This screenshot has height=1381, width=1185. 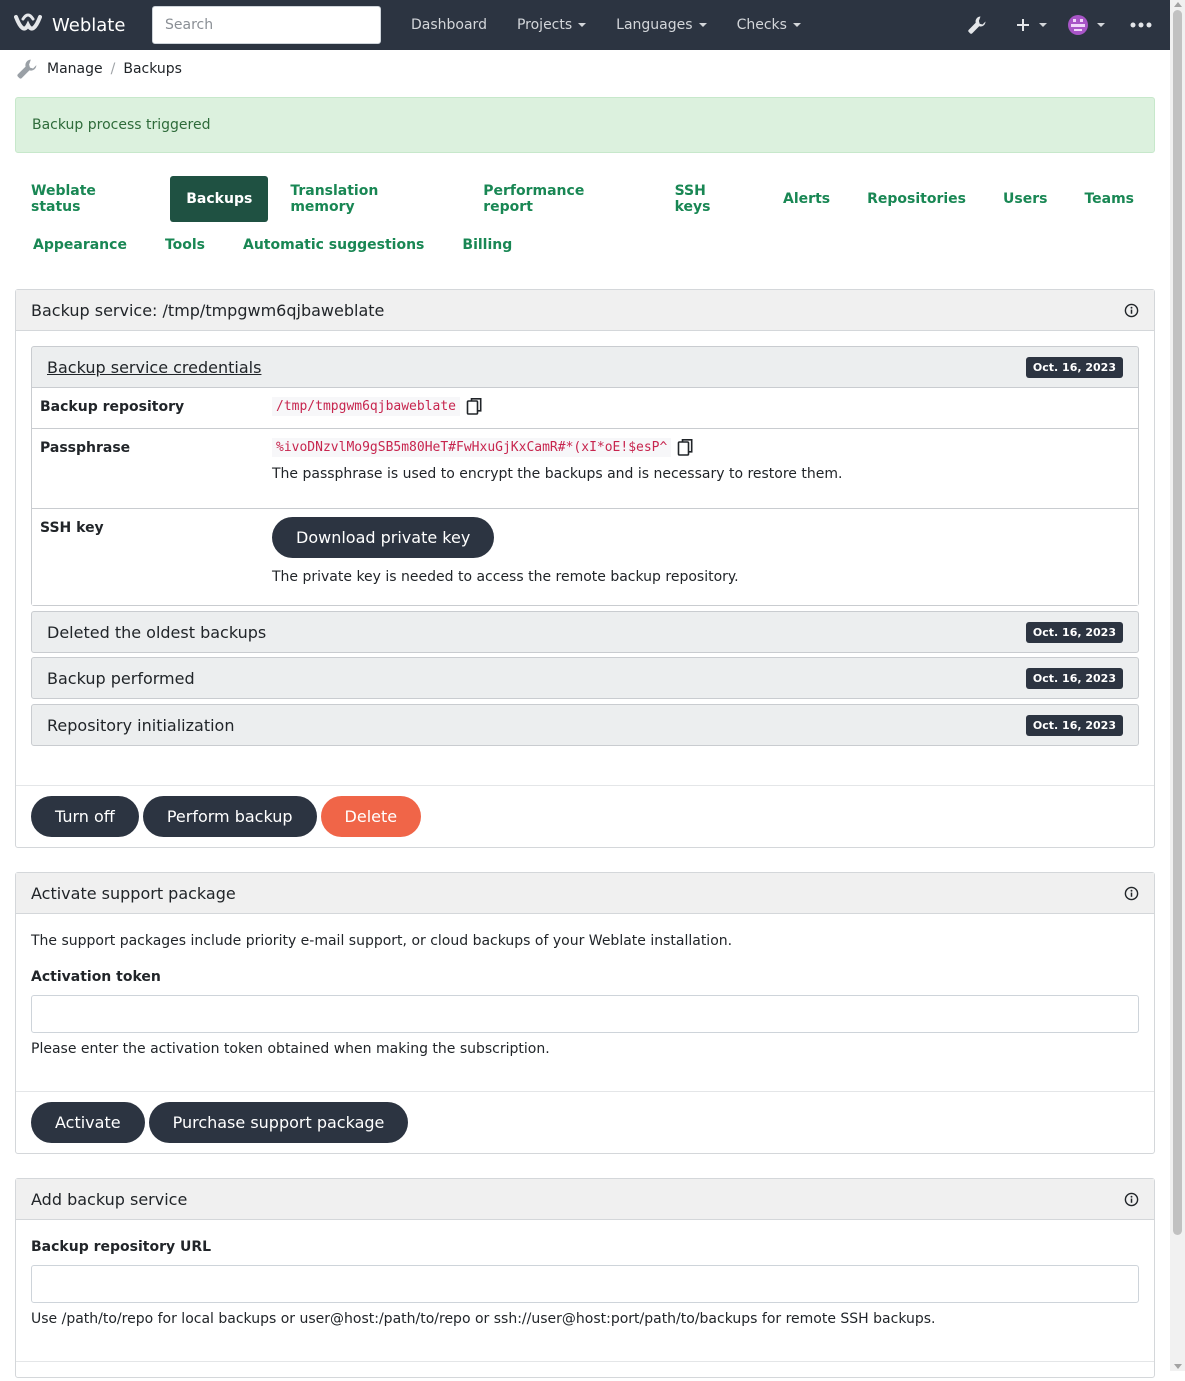 I want to click on log-header: Deleted the oldest backups Oct. 16, 2023, so click(x=585, y=632).